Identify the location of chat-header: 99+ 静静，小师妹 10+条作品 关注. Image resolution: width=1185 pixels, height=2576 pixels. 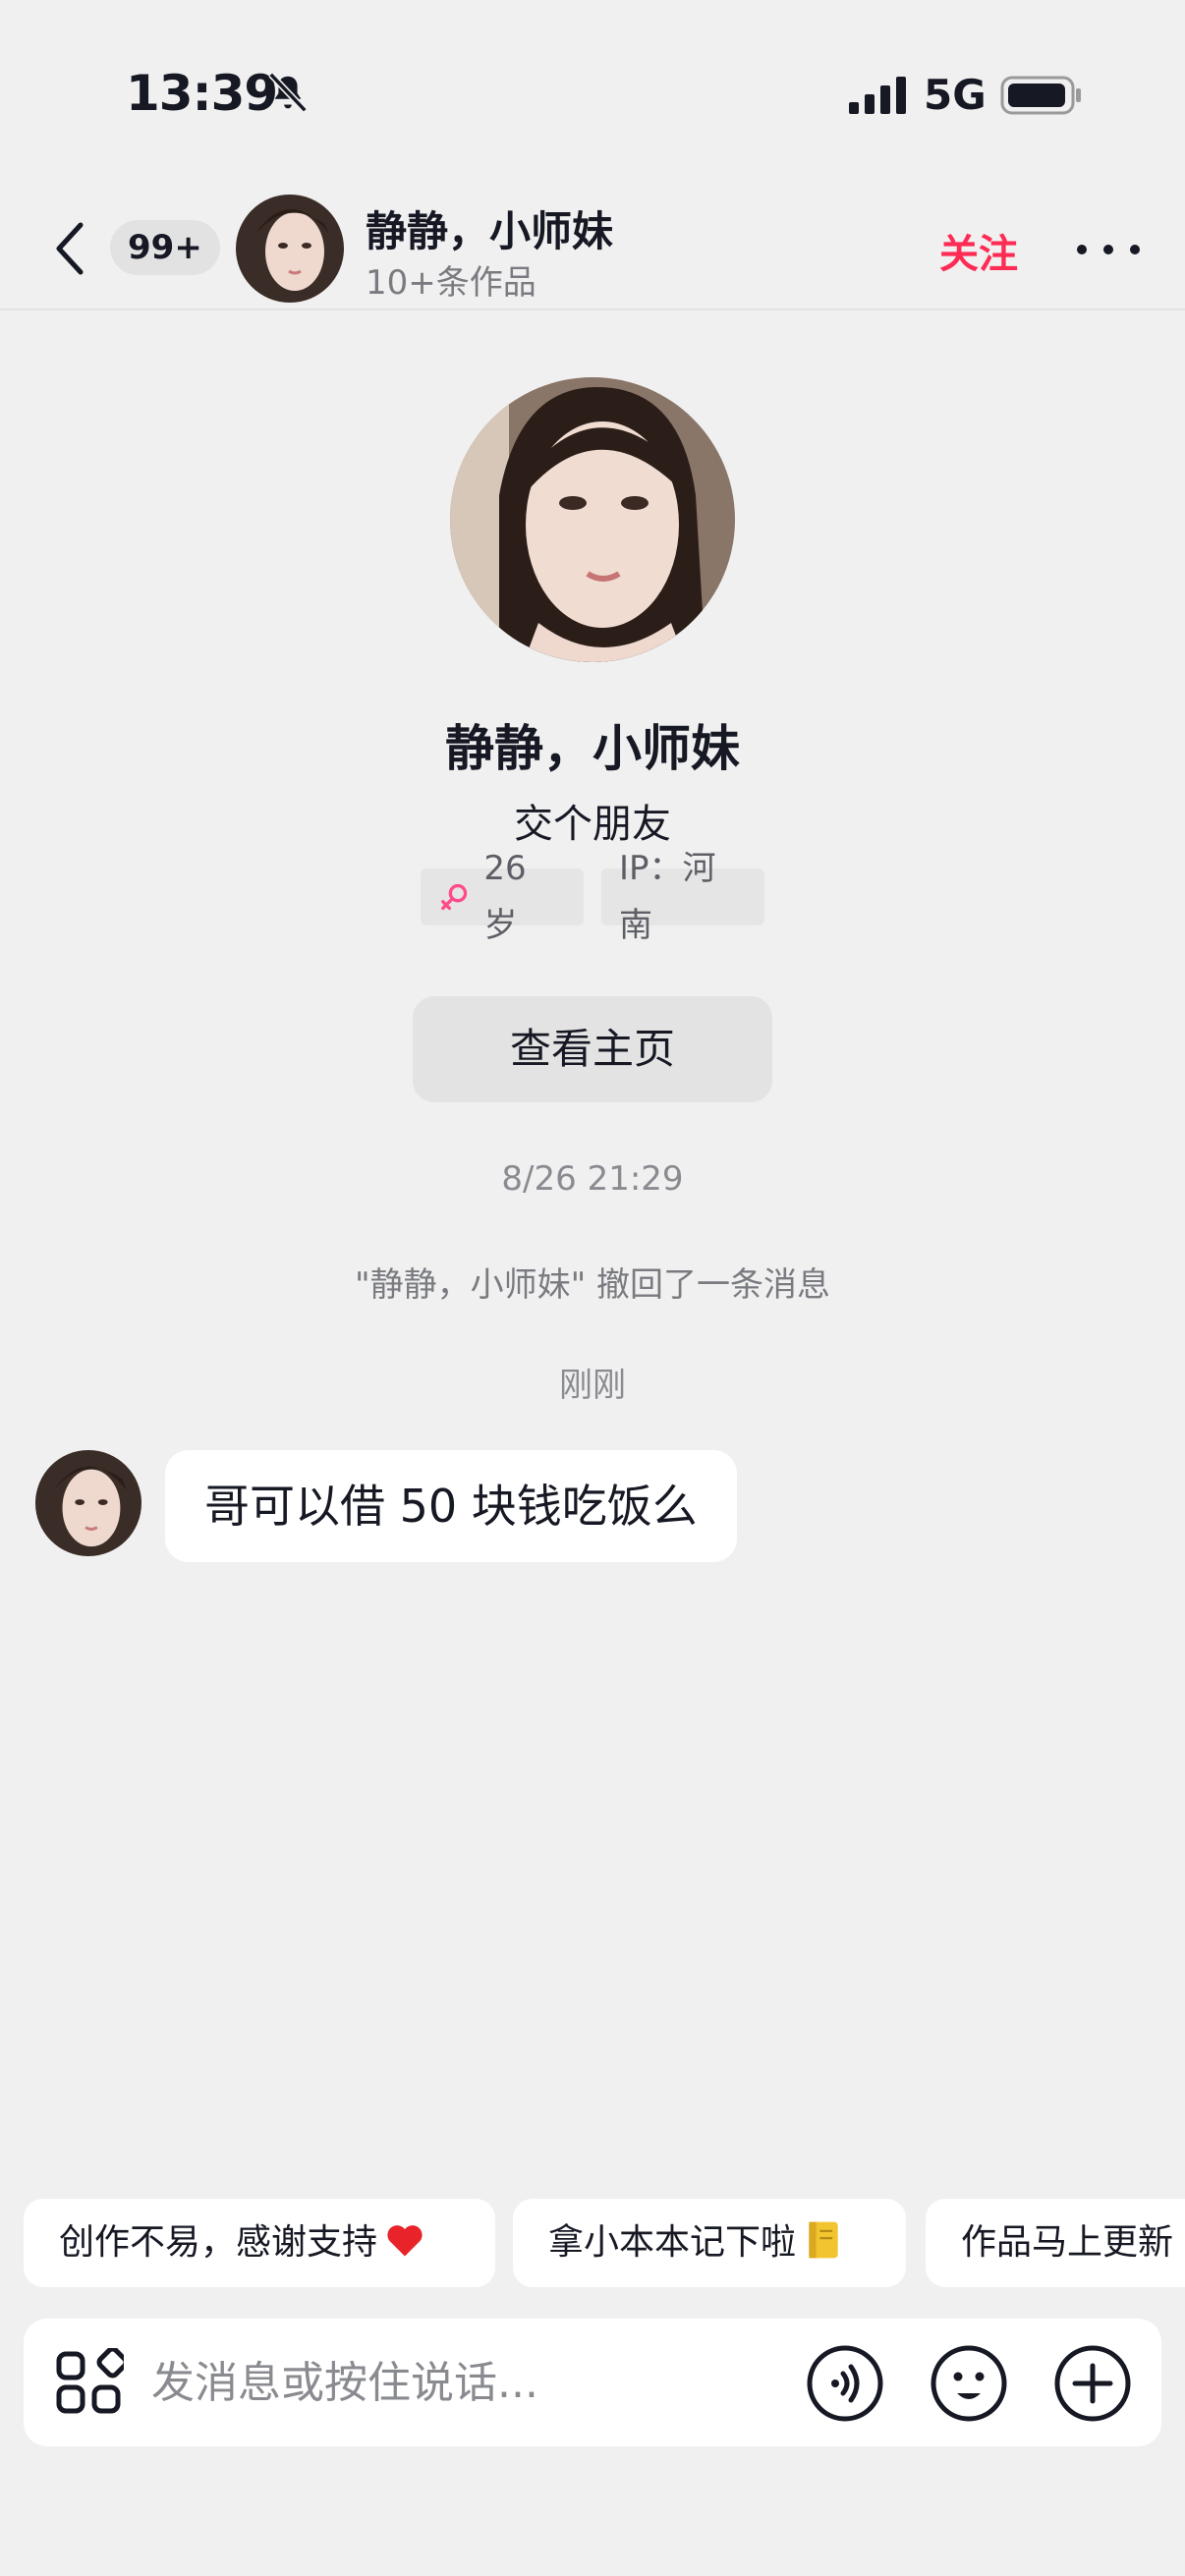
(592, 248).